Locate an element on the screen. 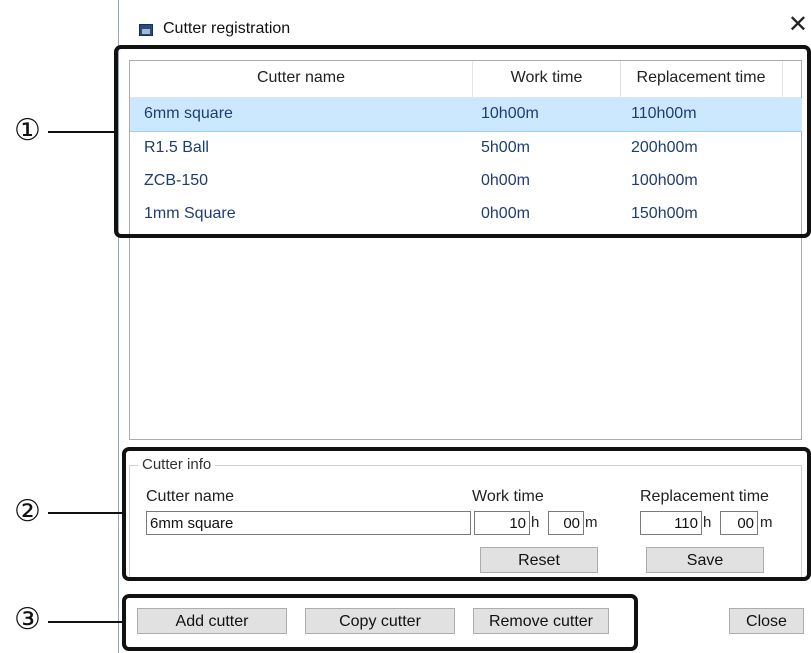 The image size is (811, 653). title-bar: Cutter registration ✕ is located at coordinates (465, 25).